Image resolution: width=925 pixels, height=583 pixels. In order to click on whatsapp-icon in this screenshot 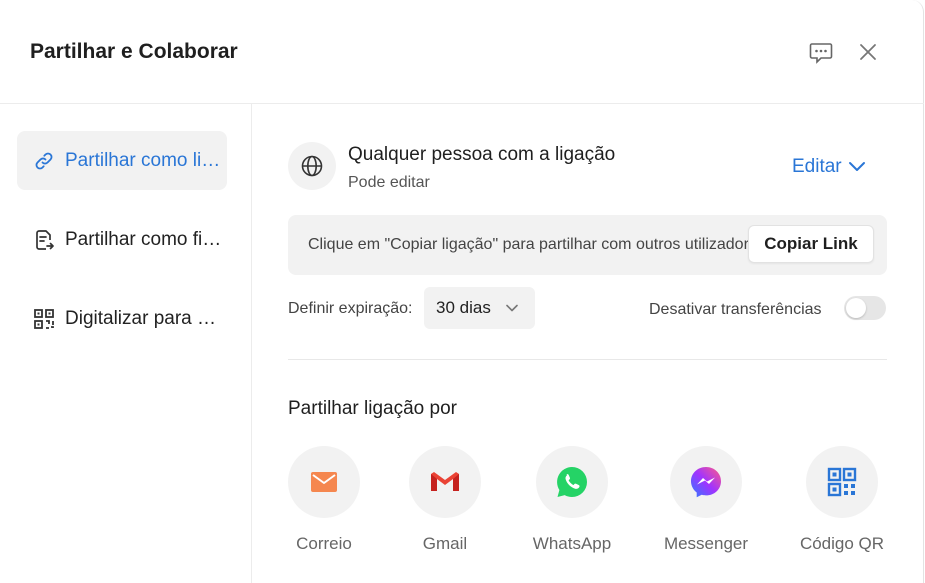, I will do `click(572, 482)`.